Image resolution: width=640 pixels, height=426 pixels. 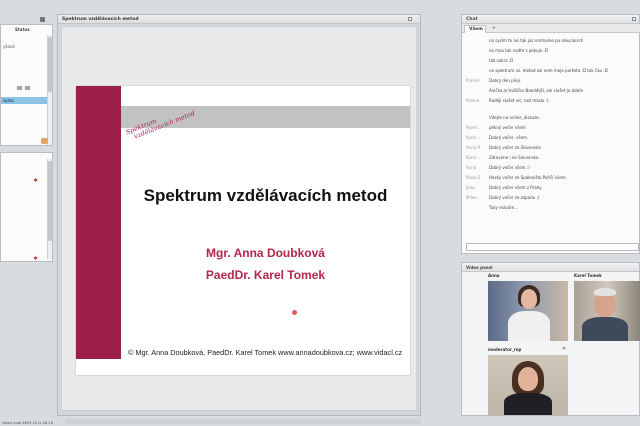 What do you see at coordinates (471, 167) in the screenshot?
I see `chat-sender: Anna` at bounding box center [471, 167].